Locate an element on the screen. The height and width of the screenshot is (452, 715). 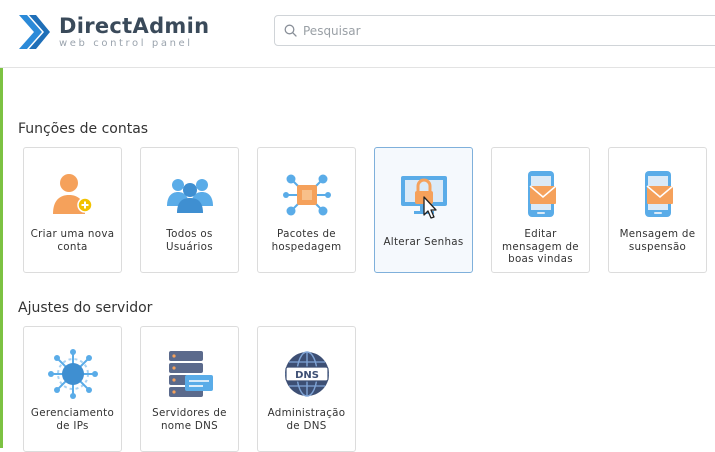
section-title-server-settings: Ajustes do servidor is located at coordinates (85, 308).